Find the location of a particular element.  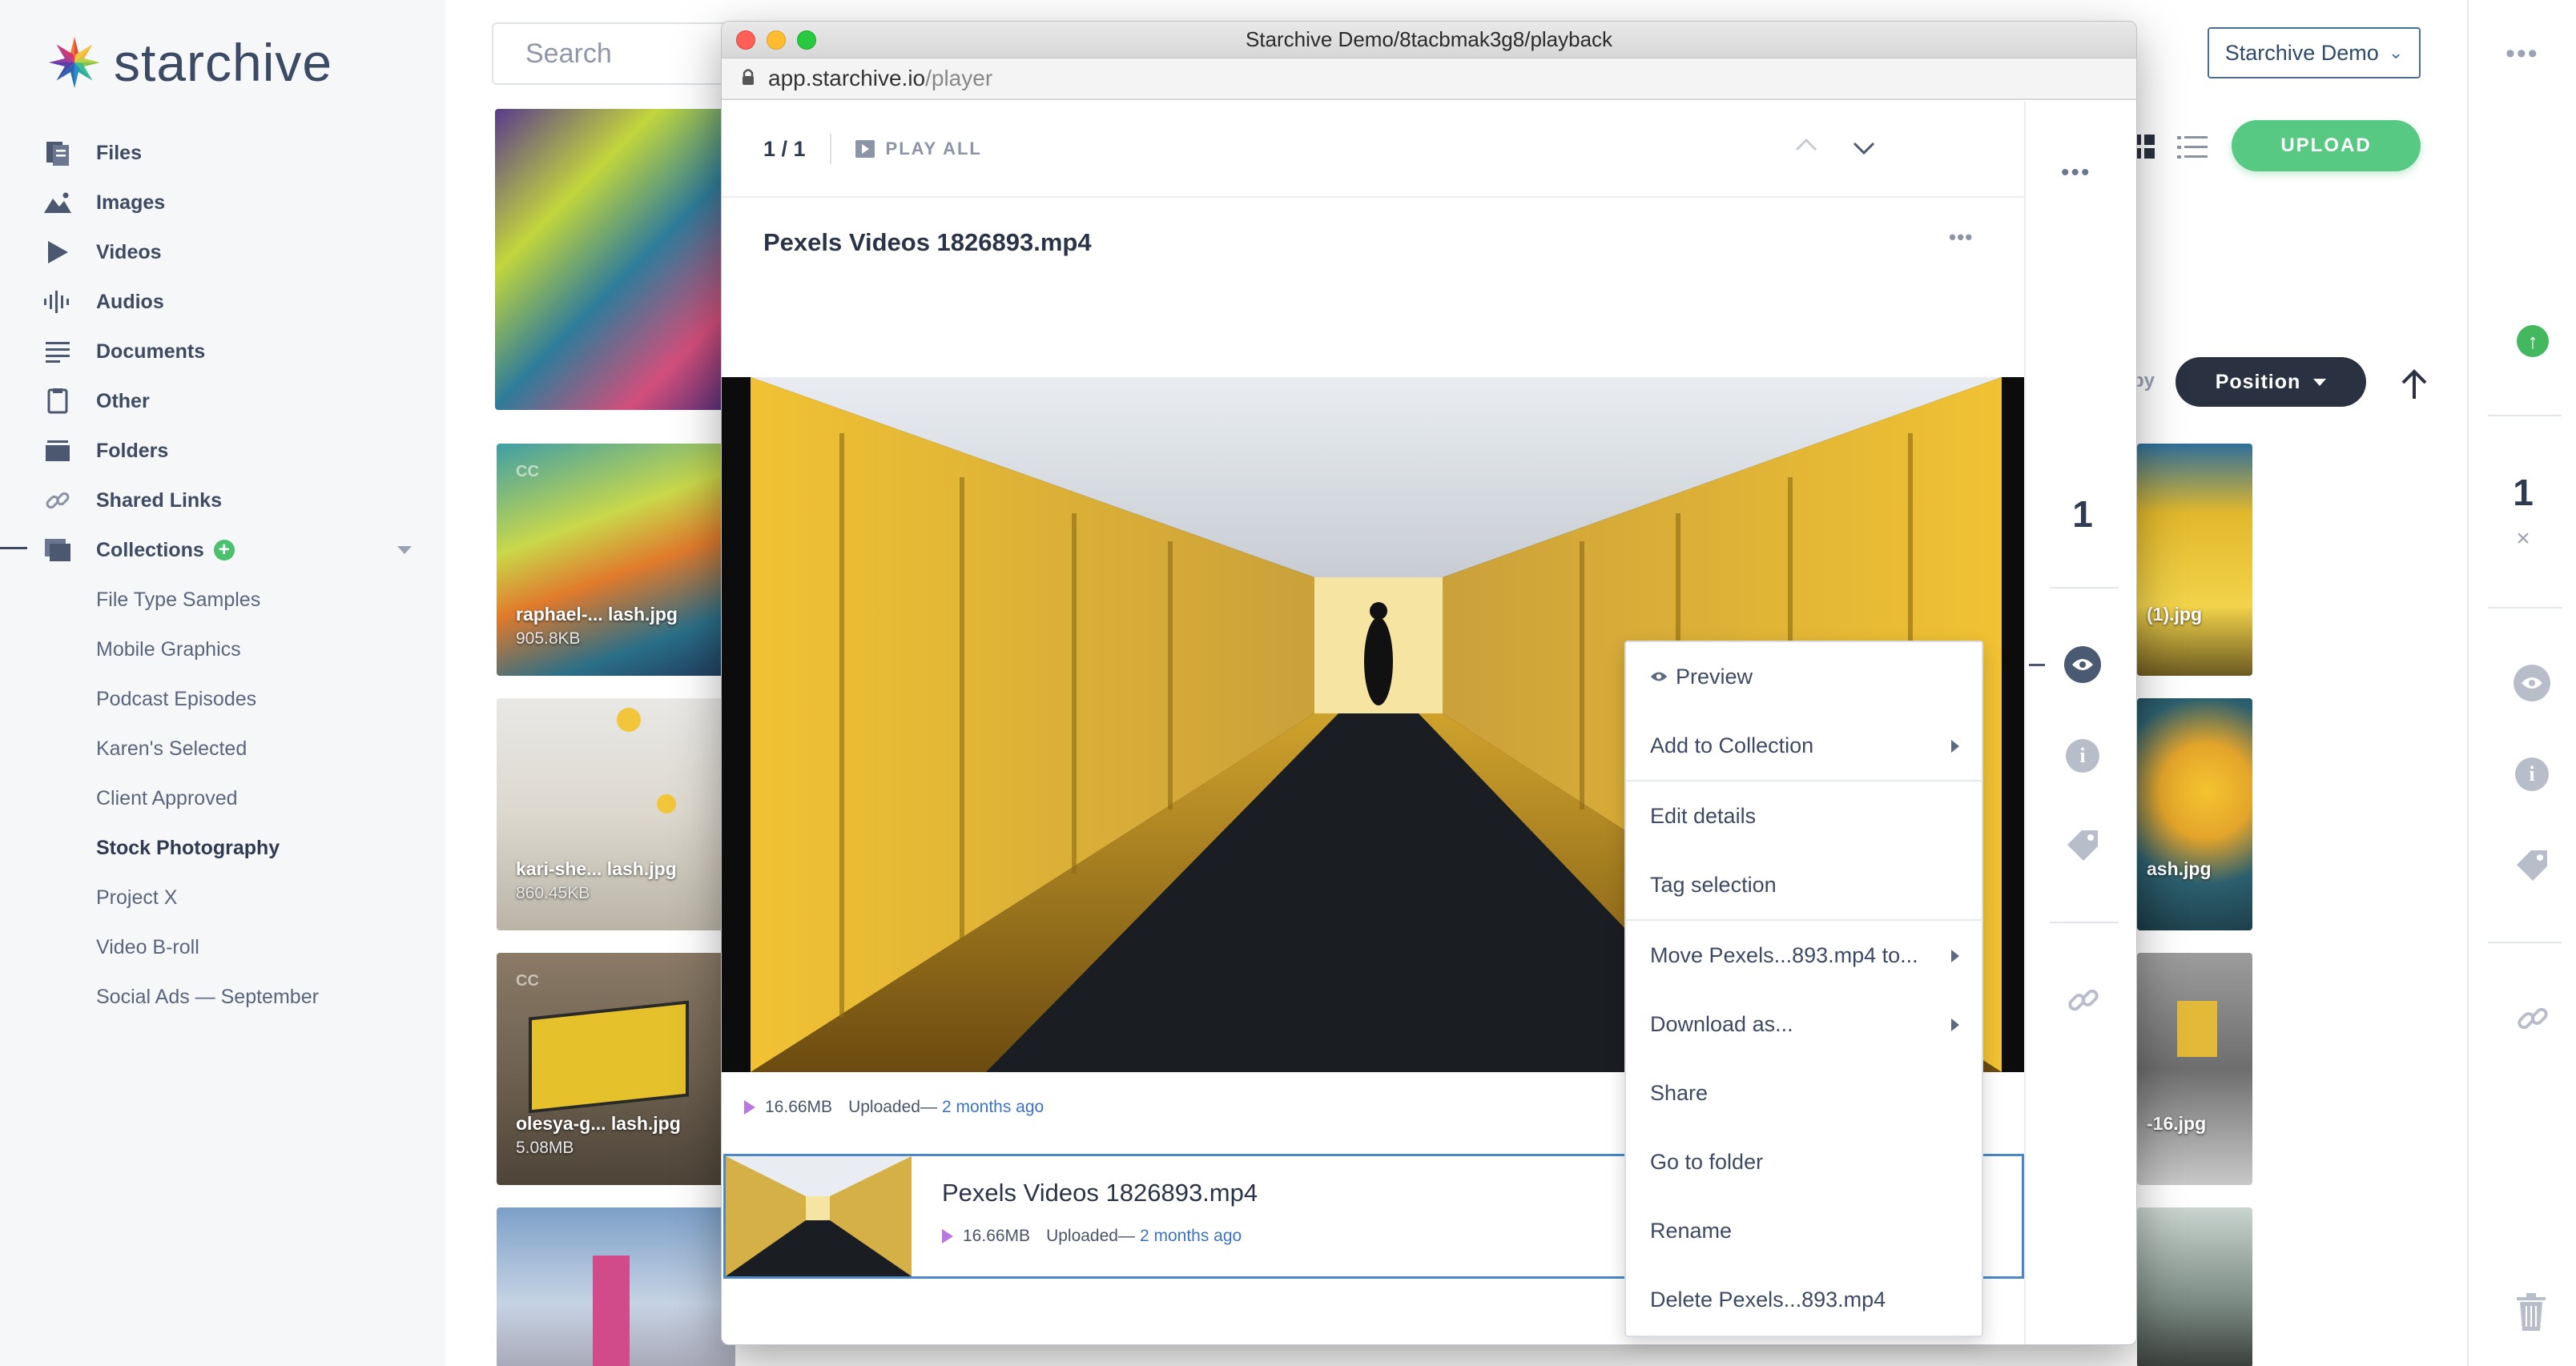

minimize-window-button is located at coordinates (776, 40).